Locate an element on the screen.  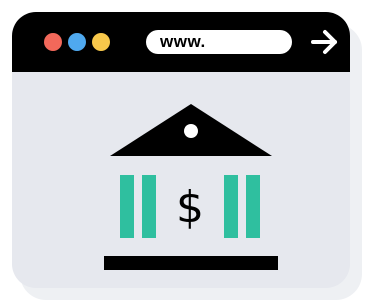
dollar-sign: $ is located at coordinates (190, 207).